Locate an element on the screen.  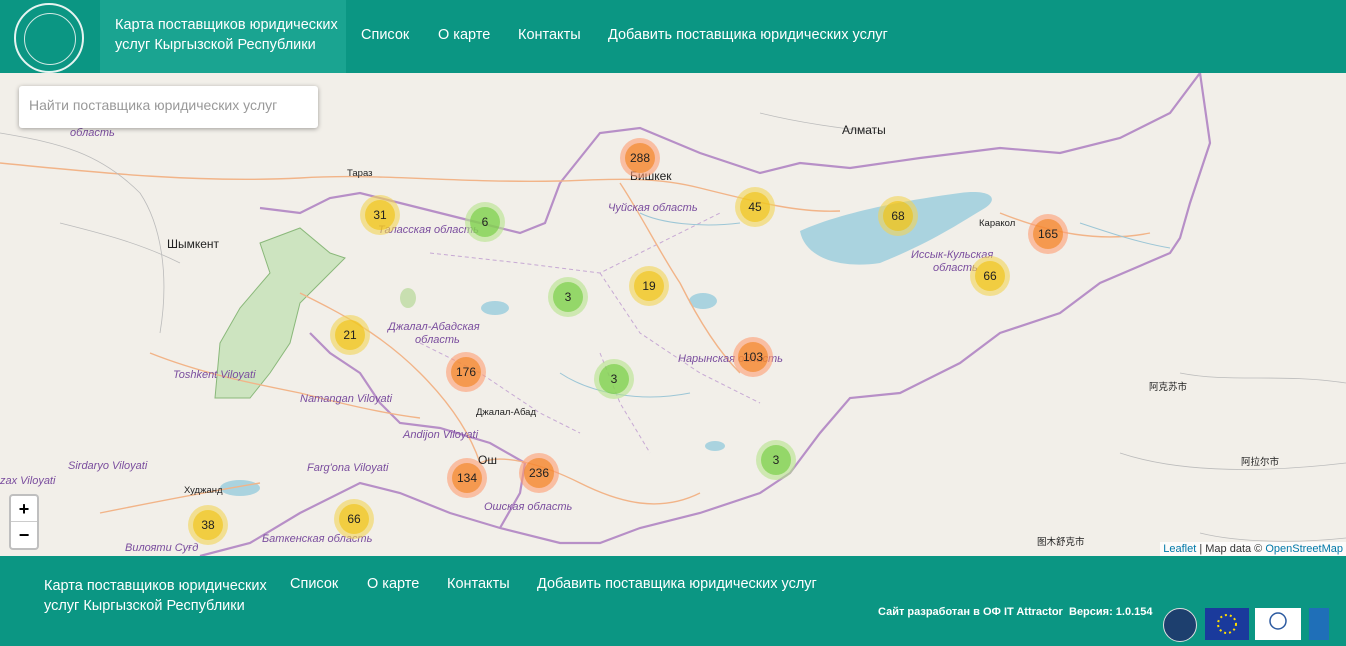
map-attribution: Leaflet | Map data © OpenStreetMap is located at coordinates (1253, 549).